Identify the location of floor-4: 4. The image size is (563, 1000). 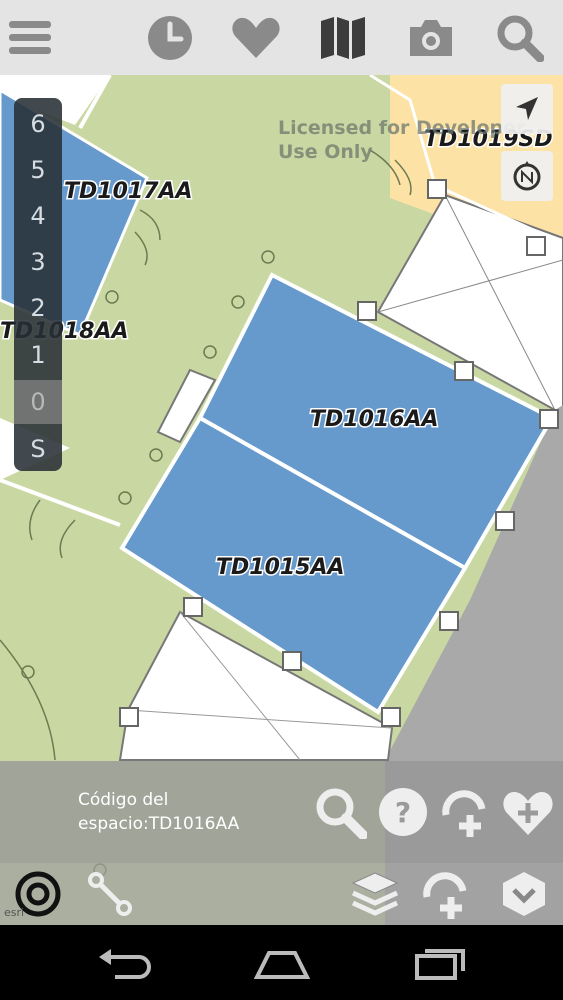
(38, 216).